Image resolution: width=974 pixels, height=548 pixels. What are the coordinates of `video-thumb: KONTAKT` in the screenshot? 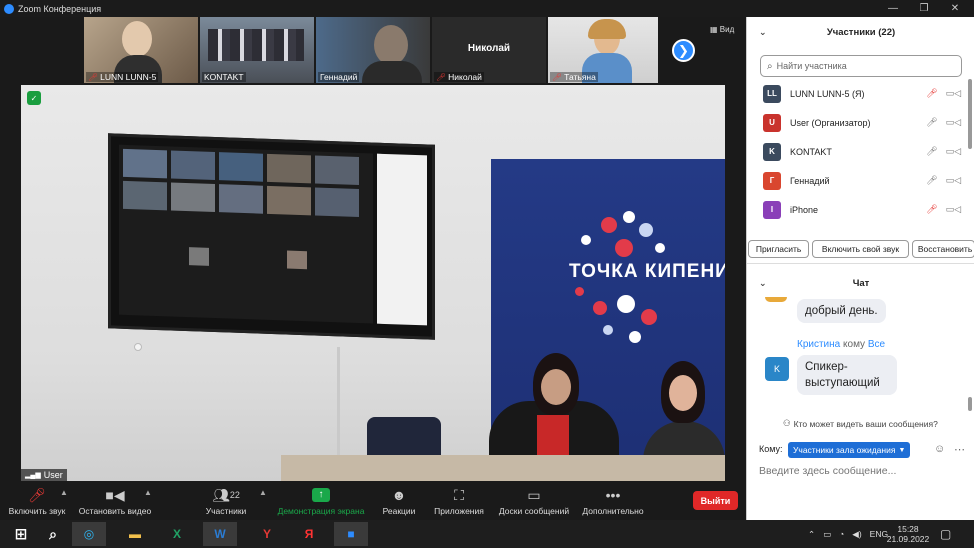 It's located at (257, 50).